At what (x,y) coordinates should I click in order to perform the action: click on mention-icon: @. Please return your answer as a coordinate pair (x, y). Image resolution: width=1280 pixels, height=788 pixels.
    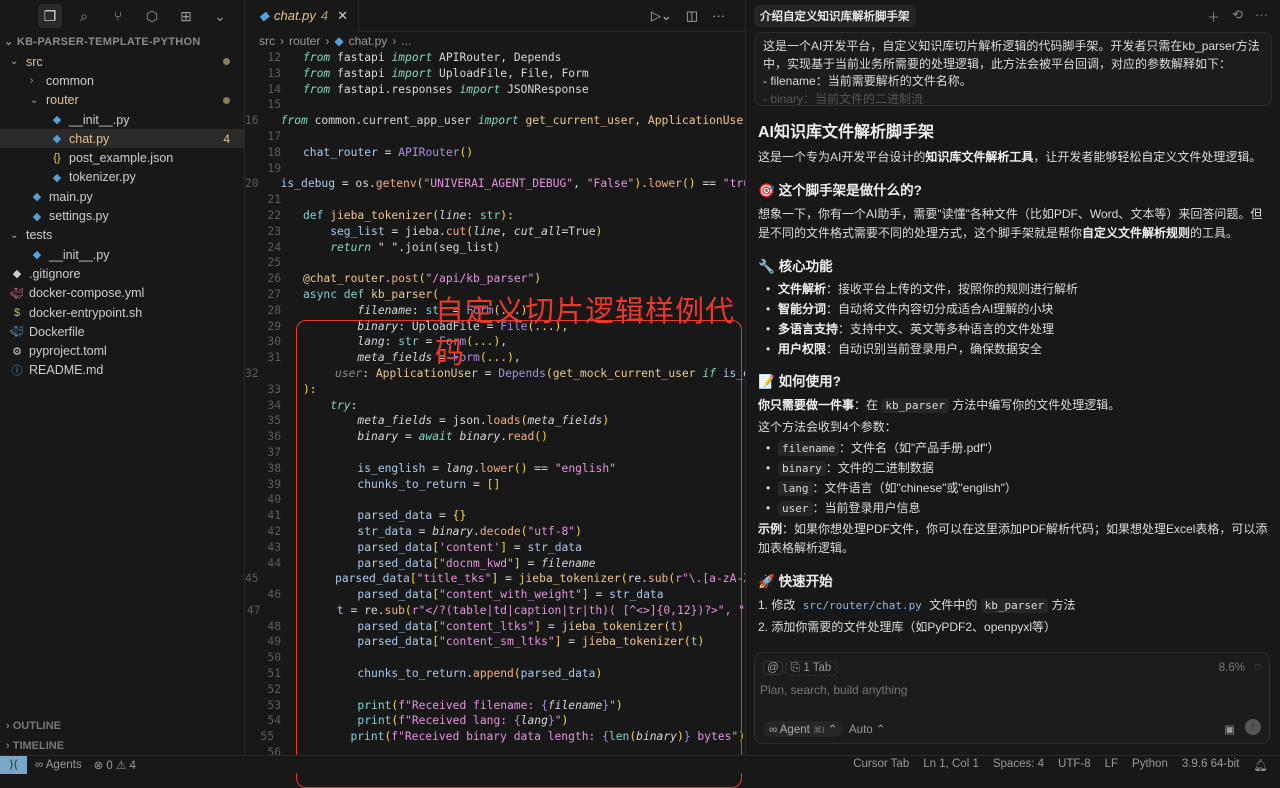
    Looking at the image, I should click on (773, 668).